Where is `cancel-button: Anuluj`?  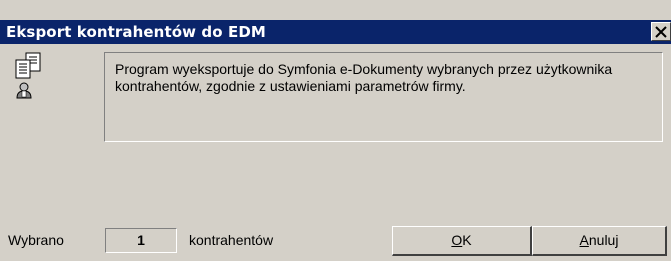 cancel-button: Anuluj is located at coordinates (599, 241).